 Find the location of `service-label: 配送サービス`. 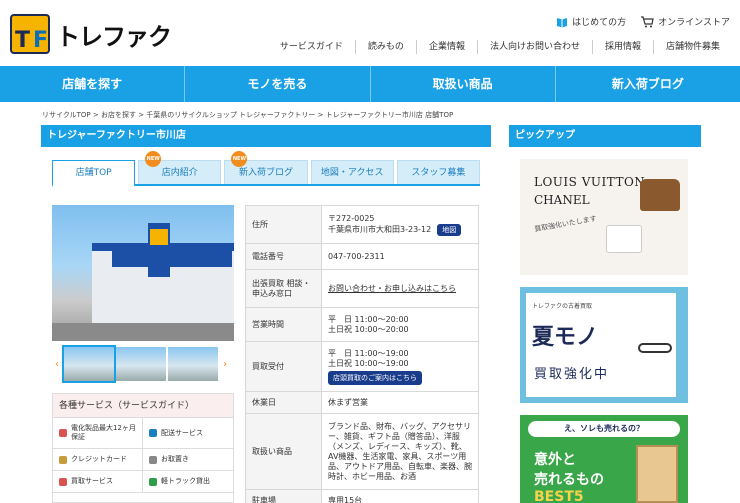

service-label: 配送サービス is located at coordinates (182, 432).